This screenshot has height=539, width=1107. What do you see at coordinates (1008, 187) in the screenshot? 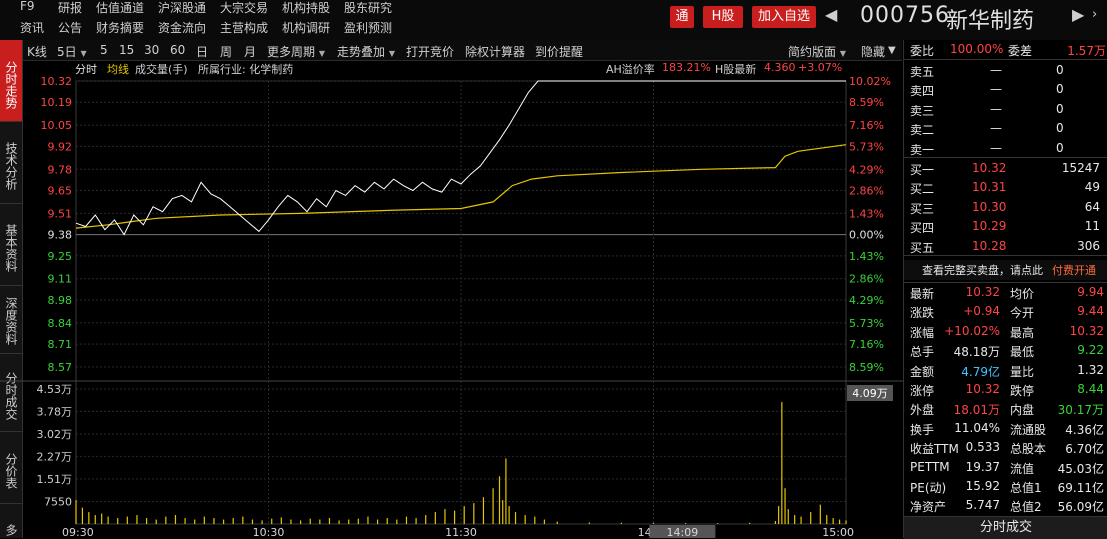
I see `bid-level-row: 买二 10.31 49` at bounding box center [1008, 187].